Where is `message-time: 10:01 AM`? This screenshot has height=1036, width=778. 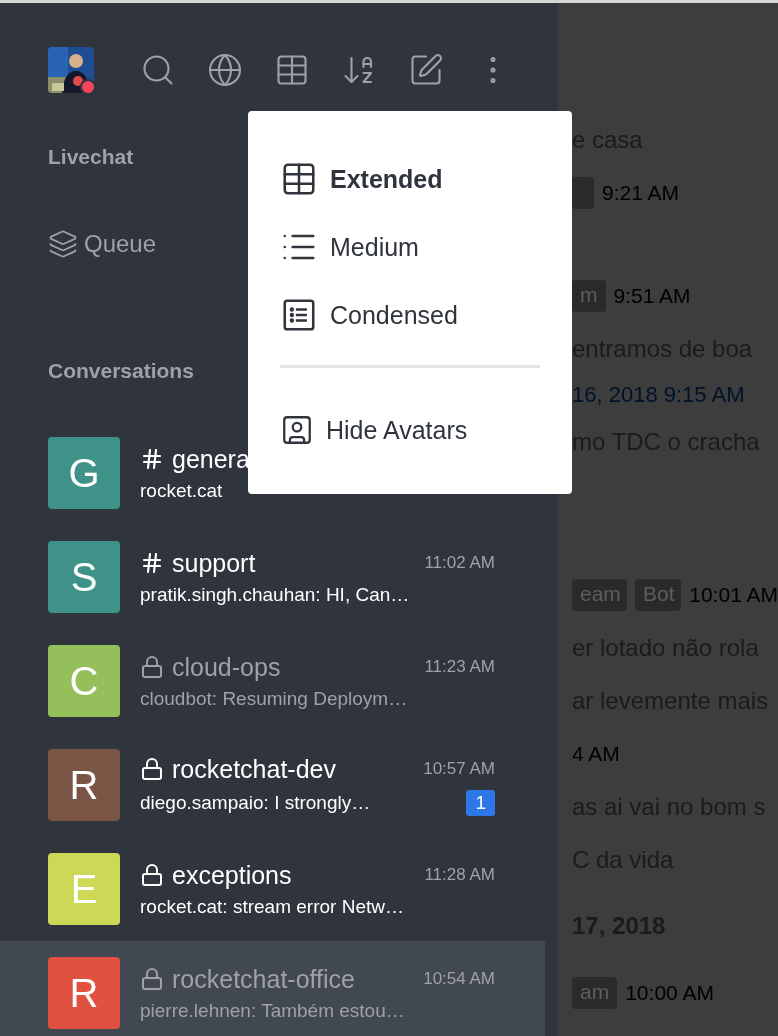 message-time: 10:01 AM is located at coordinates (733, 594).